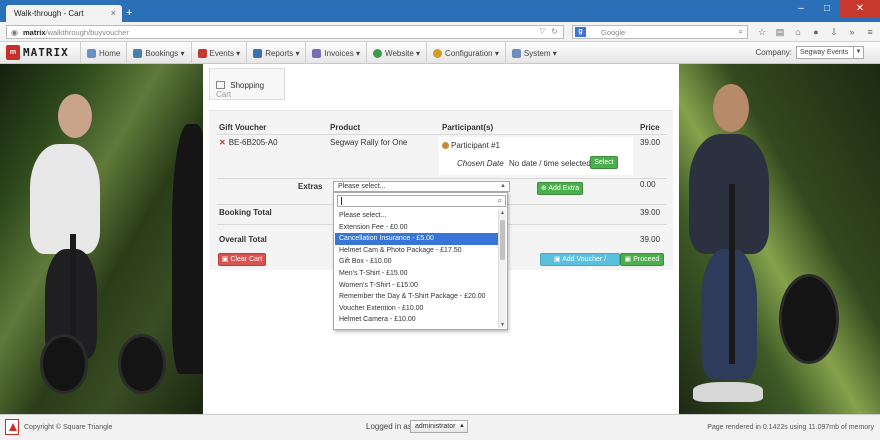 The image size is (880, 440). I want to click on company-selector: Company: Segway Events ▼, so click(810, 52).